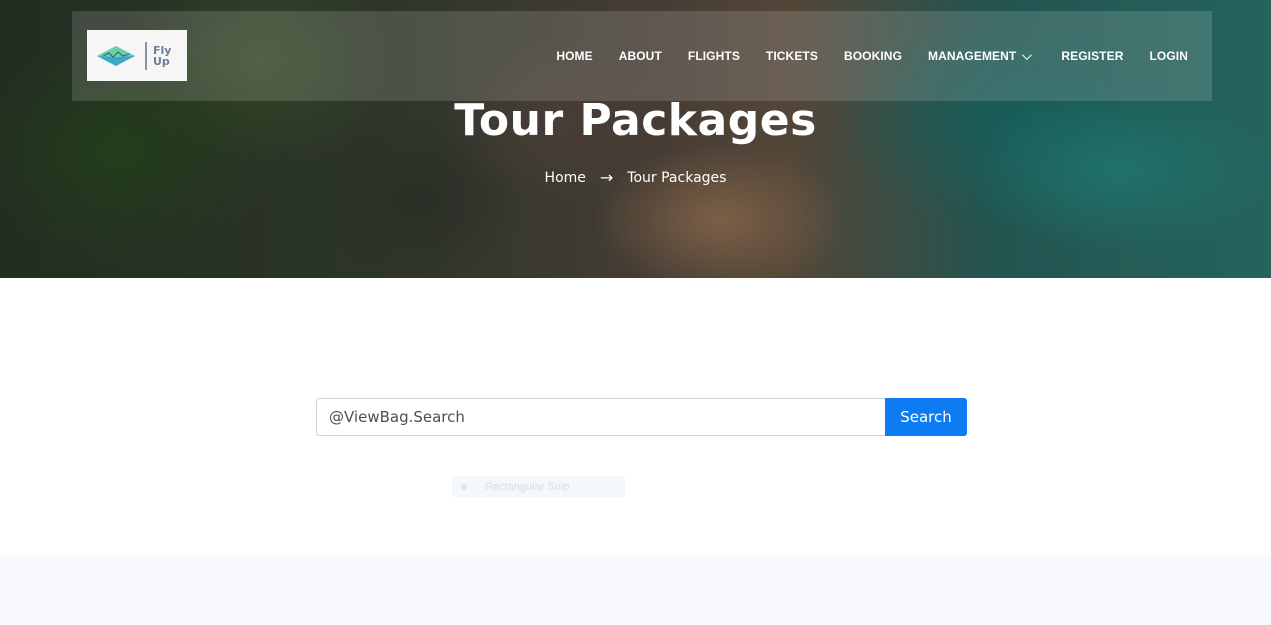 The width and height of the screenshot is (1271, 625). I want to click on nav-login: LOGIN, so click(1169, 56).